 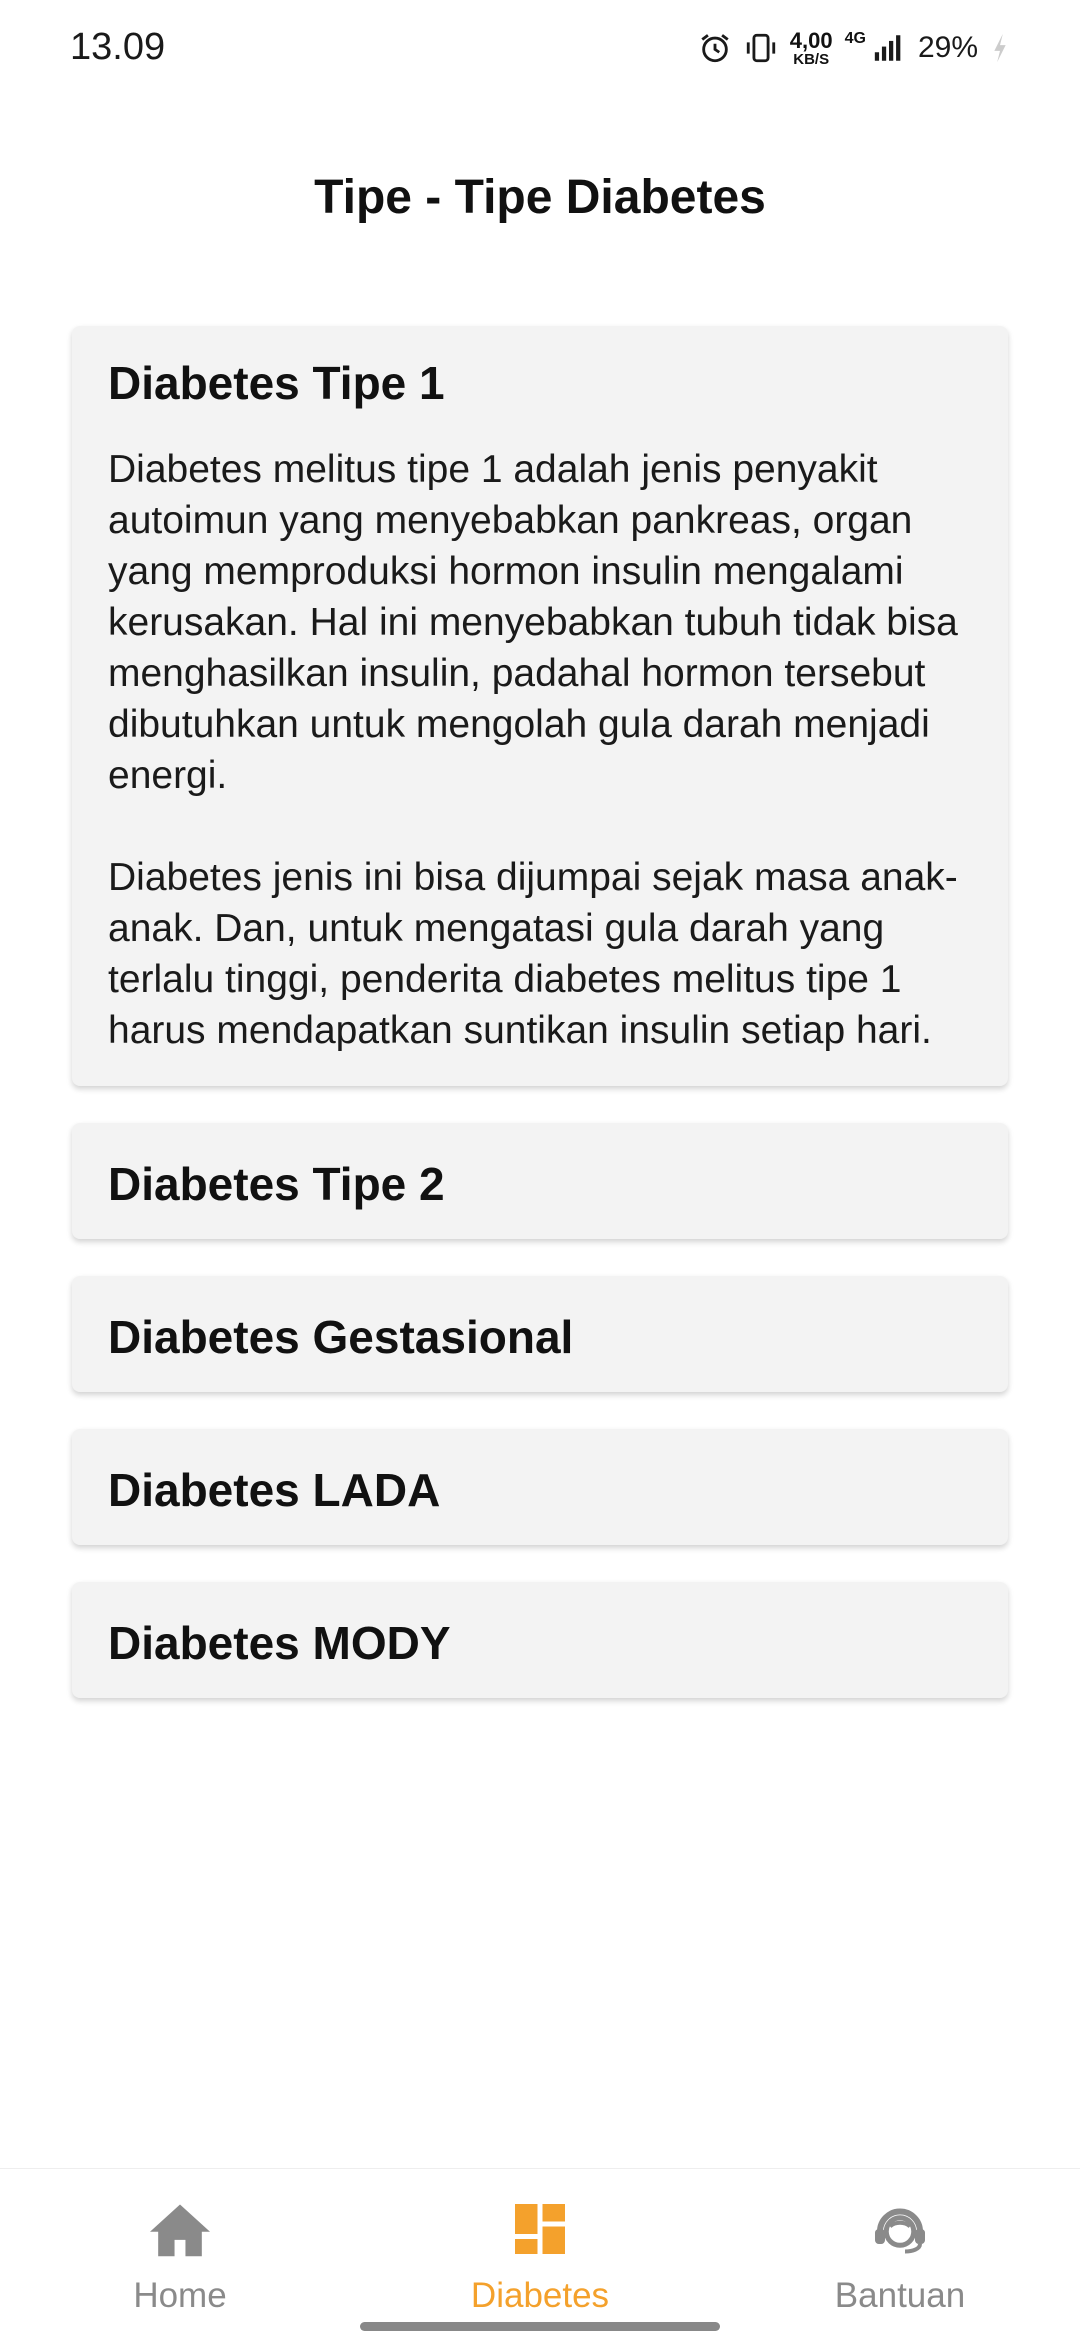 I want to click on nav-bantuan: Bantuan, so click(x=900, y=2257).